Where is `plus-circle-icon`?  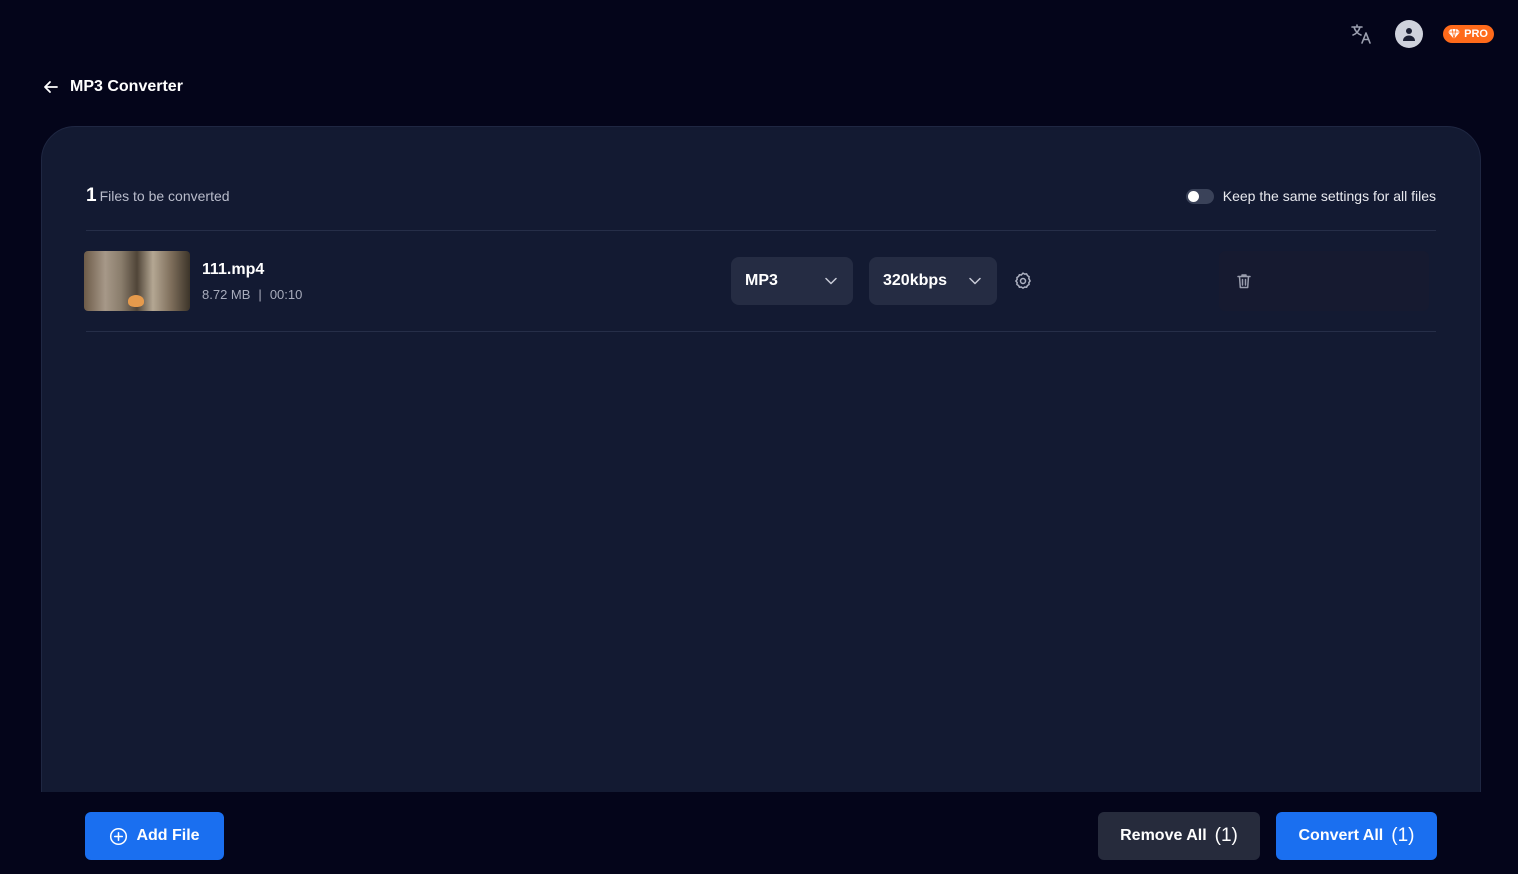
plus-circle-icon is located at coordinates (119, 836).